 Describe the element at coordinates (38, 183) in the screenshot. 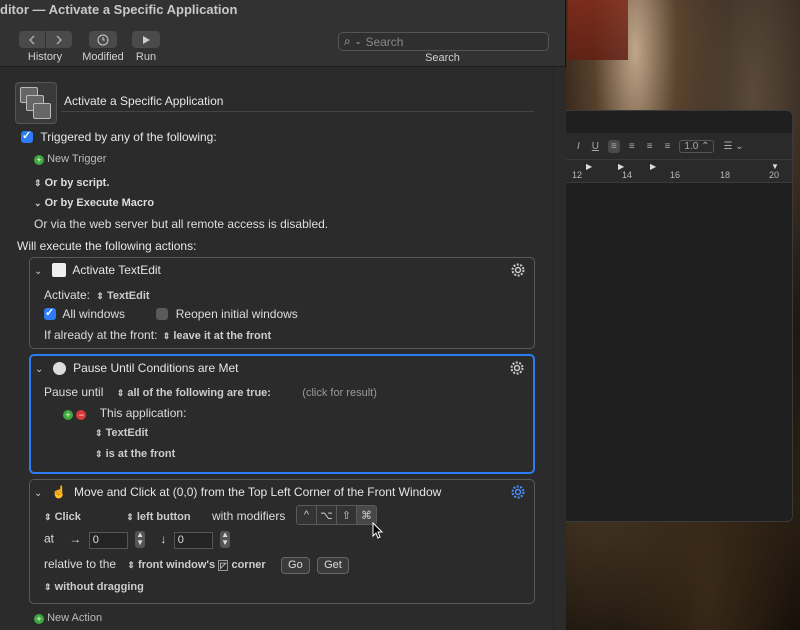

I see `updown-icon: ⇕` at that location.